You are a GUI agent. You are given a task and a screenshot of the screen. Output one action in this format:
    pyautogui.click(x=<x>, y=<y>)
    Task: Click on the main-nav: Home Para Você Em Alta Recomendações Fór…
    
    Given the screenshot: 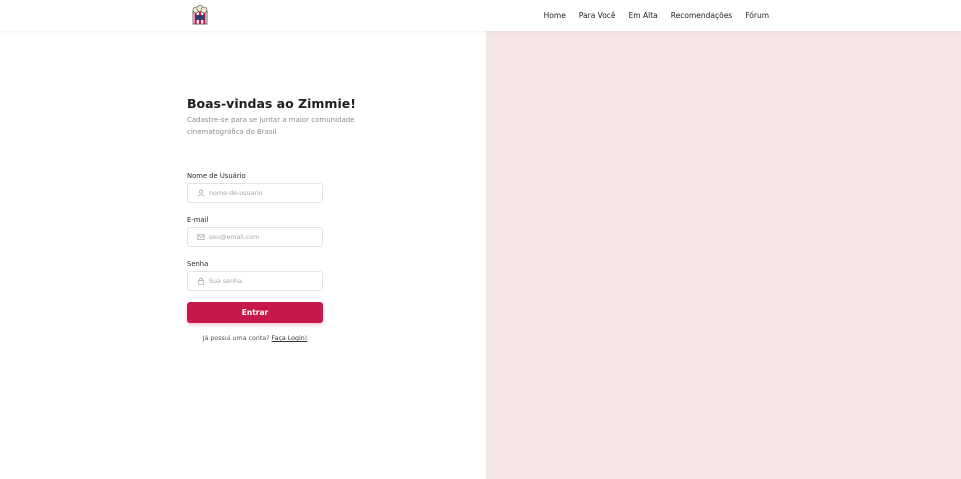 What is the action you would take?
    pyautogui.click(x=656, y=15)
    